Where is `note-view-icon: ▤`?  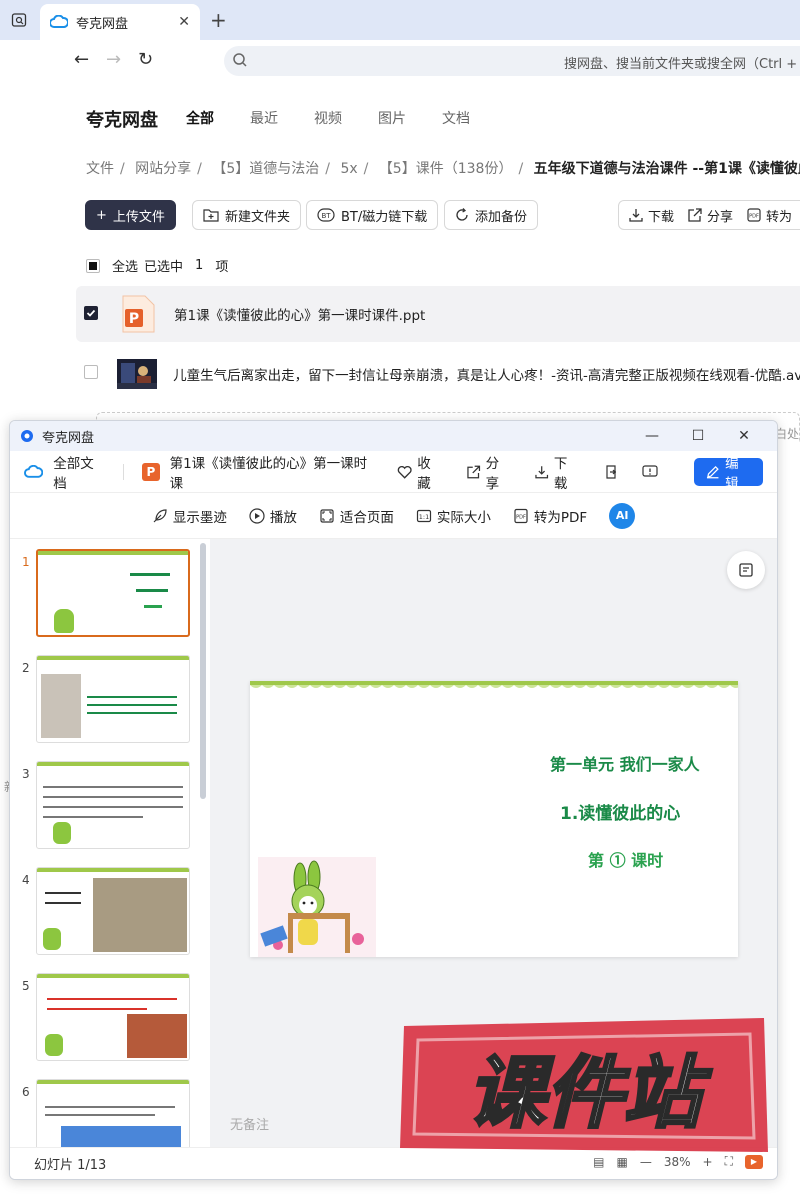 note-view-icon: ▤ is located at coordinates (598, 1162).